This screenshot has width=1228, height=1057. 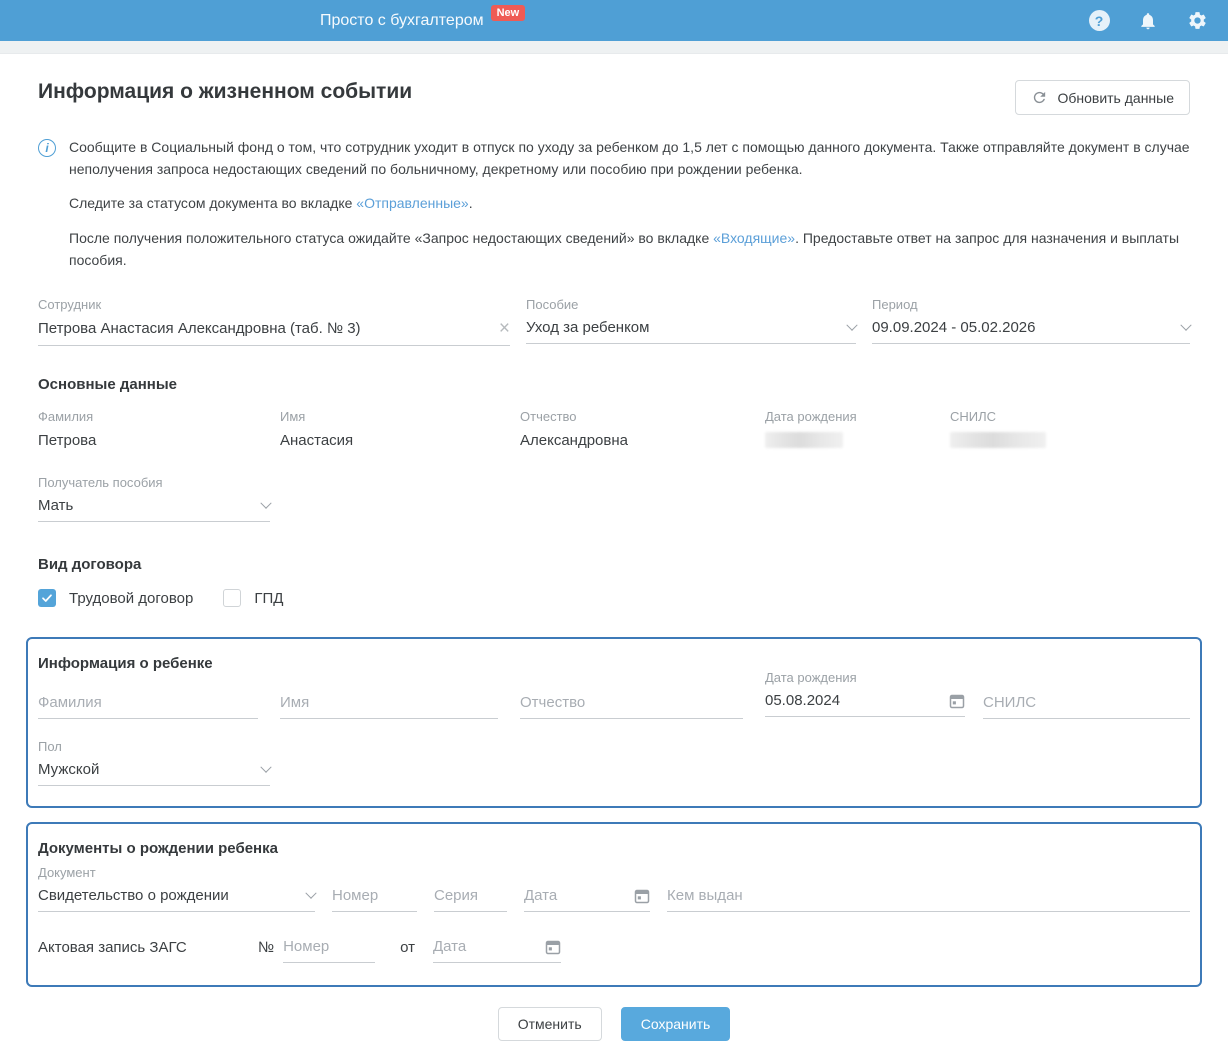 I want to click on clear-icon: ×, so click(x=504, y=328).